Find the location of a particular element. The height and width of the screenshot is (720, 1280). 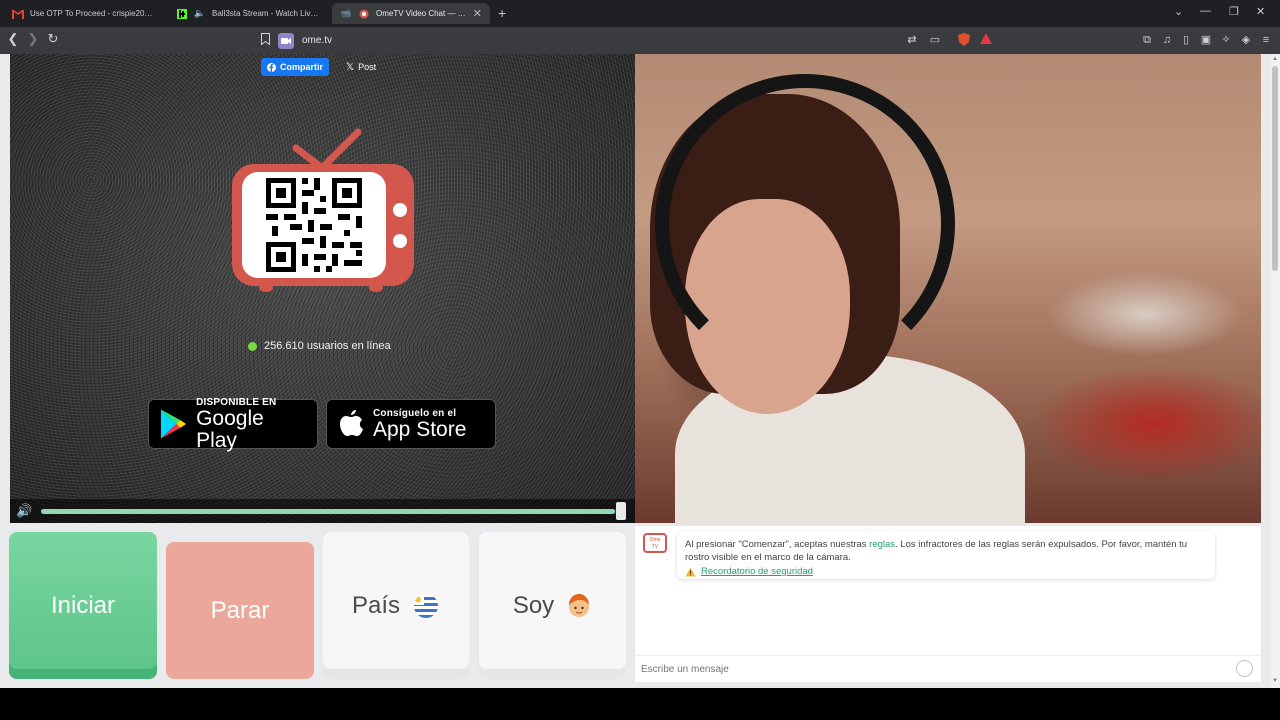

stop-button: Parar is located at coordinates (240, 610).